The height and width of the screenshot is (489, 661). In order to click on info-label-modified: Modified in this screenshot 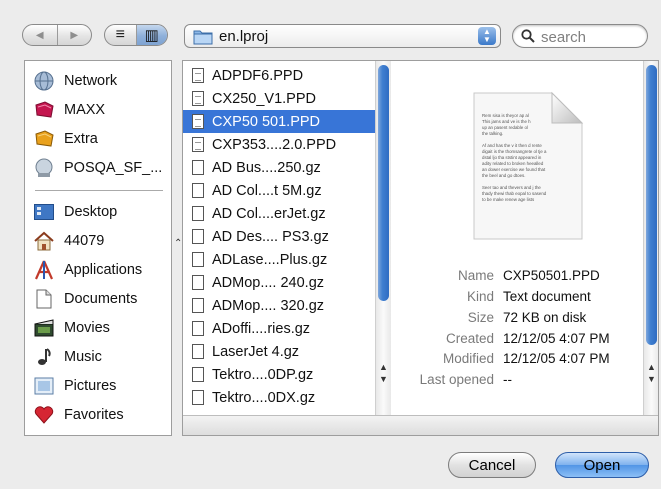, I will do `click(468, 358)`.